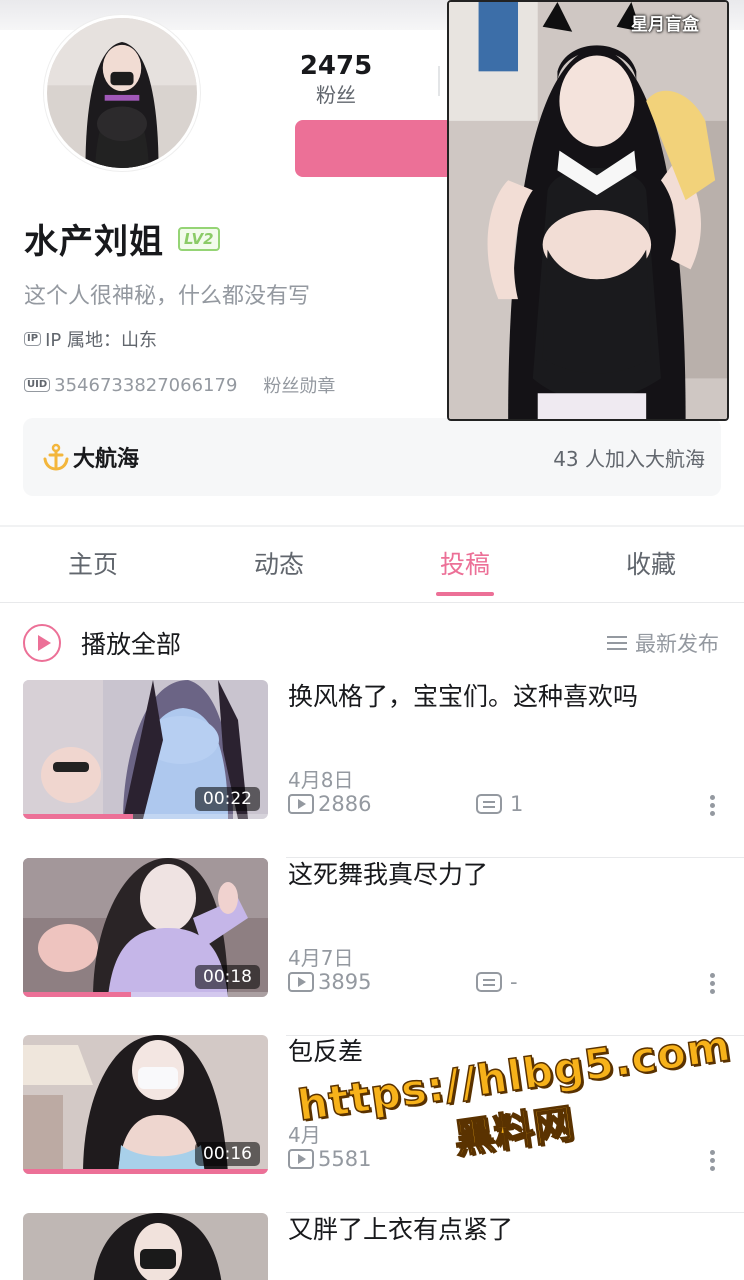 The width and height of the screenshot is (744, 1280). Describe the element at coordinates (498, 697) in the screenshot. I see `video-title: 换风格了，宝宝们。这种喜欢吗` at that location.